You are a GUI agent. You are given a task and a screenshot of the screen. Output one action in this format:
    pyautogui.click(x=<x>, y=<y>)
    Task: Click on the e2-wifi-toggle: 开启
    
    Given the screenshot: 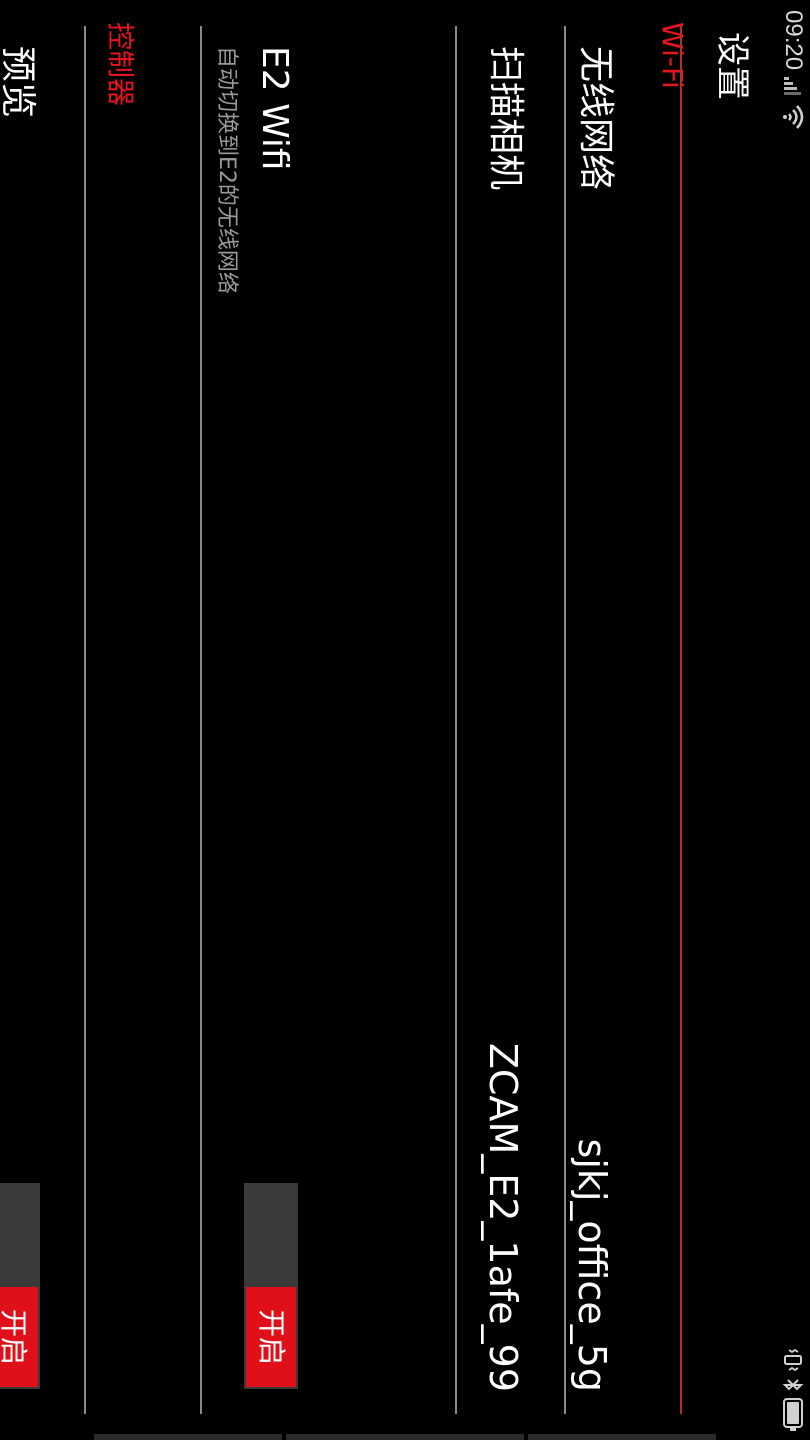 What is the action you would take?
    pyautogui.click(x=271, y=1286)
    